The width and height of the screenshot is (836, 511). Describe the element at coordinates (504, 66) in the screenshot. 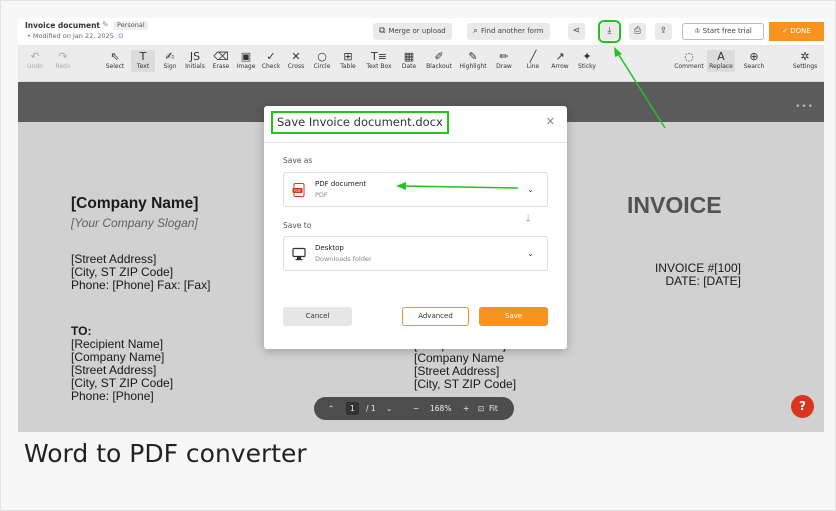

I see `tool-label: Draw` at that location.